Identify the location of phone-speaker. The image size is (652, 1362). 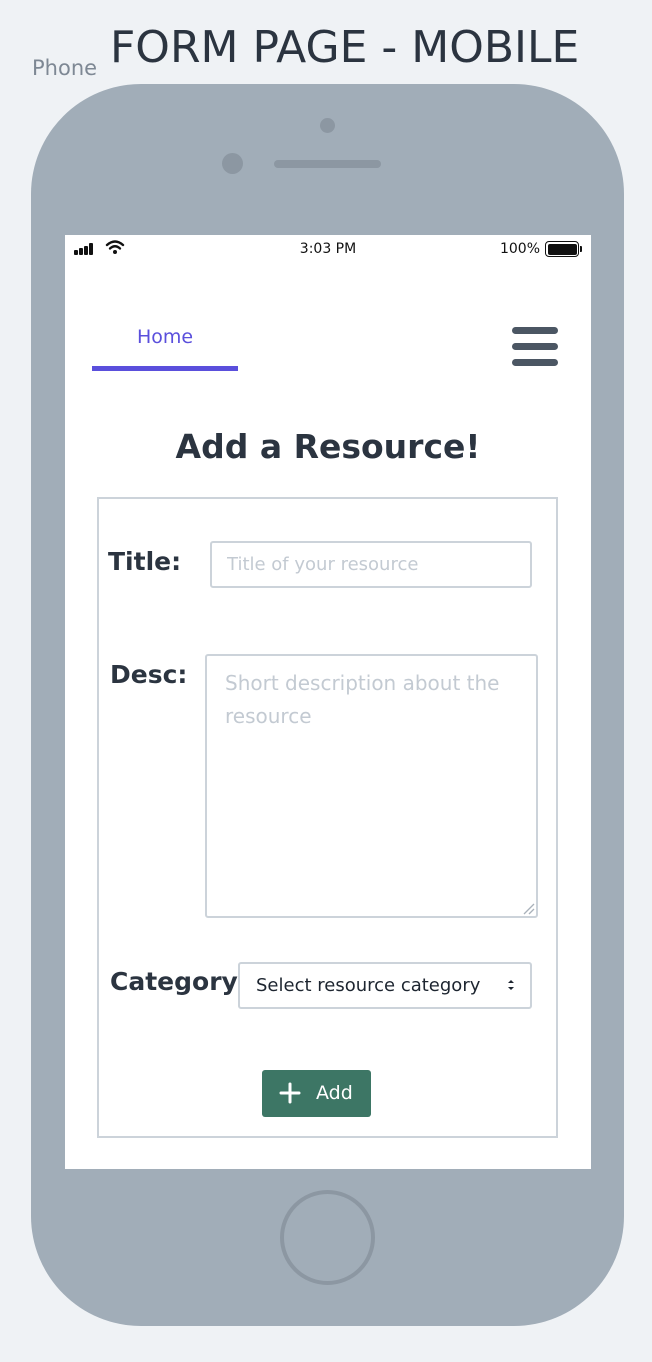
(327, 164).